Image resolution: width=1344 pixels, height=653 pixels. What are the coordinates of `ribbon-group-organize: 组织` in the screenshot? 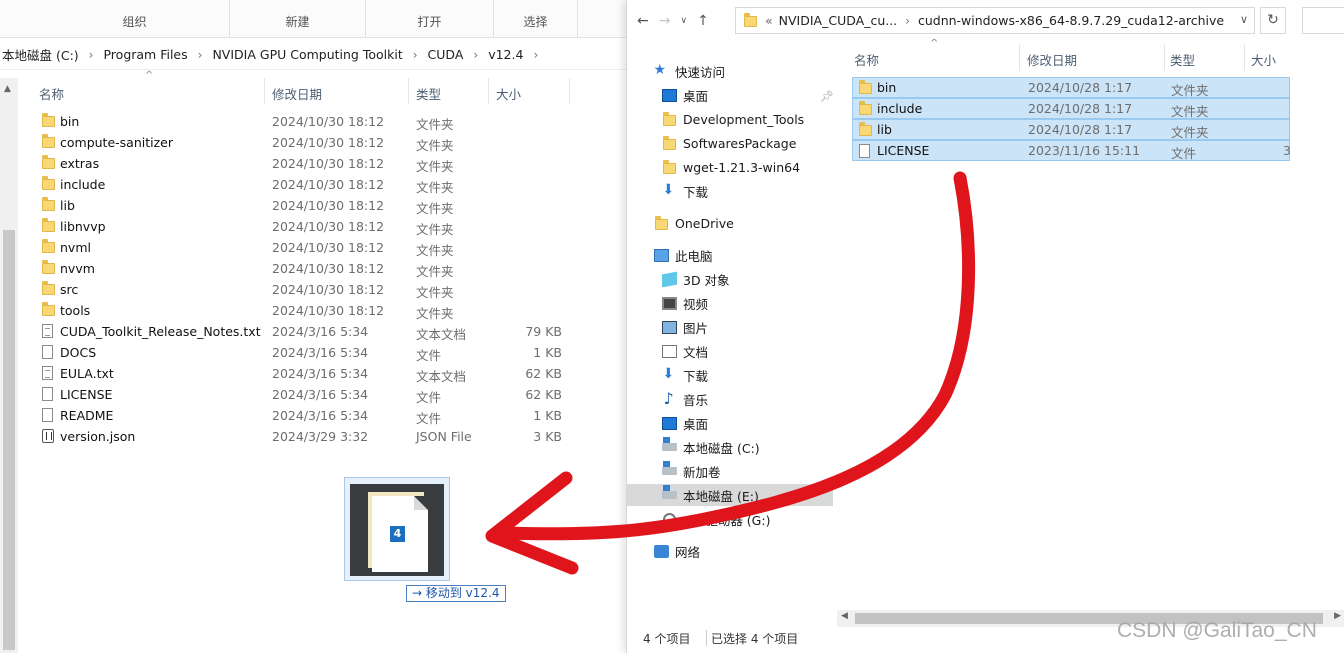 It's located at (135, 19).